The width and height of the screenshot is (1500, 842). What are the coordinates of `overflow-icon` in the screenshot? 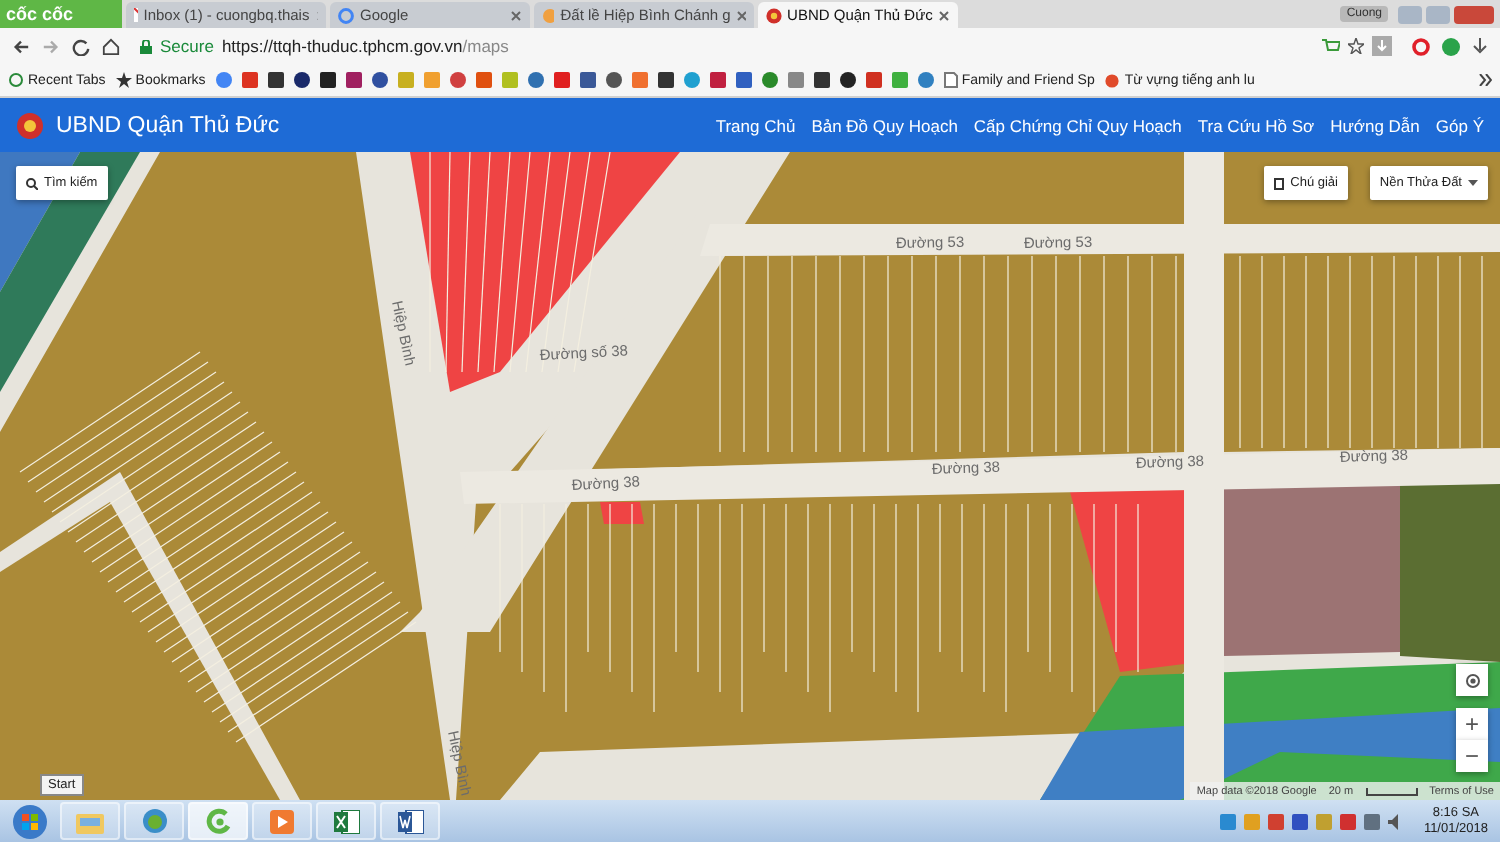 It's located at (1485, 80).